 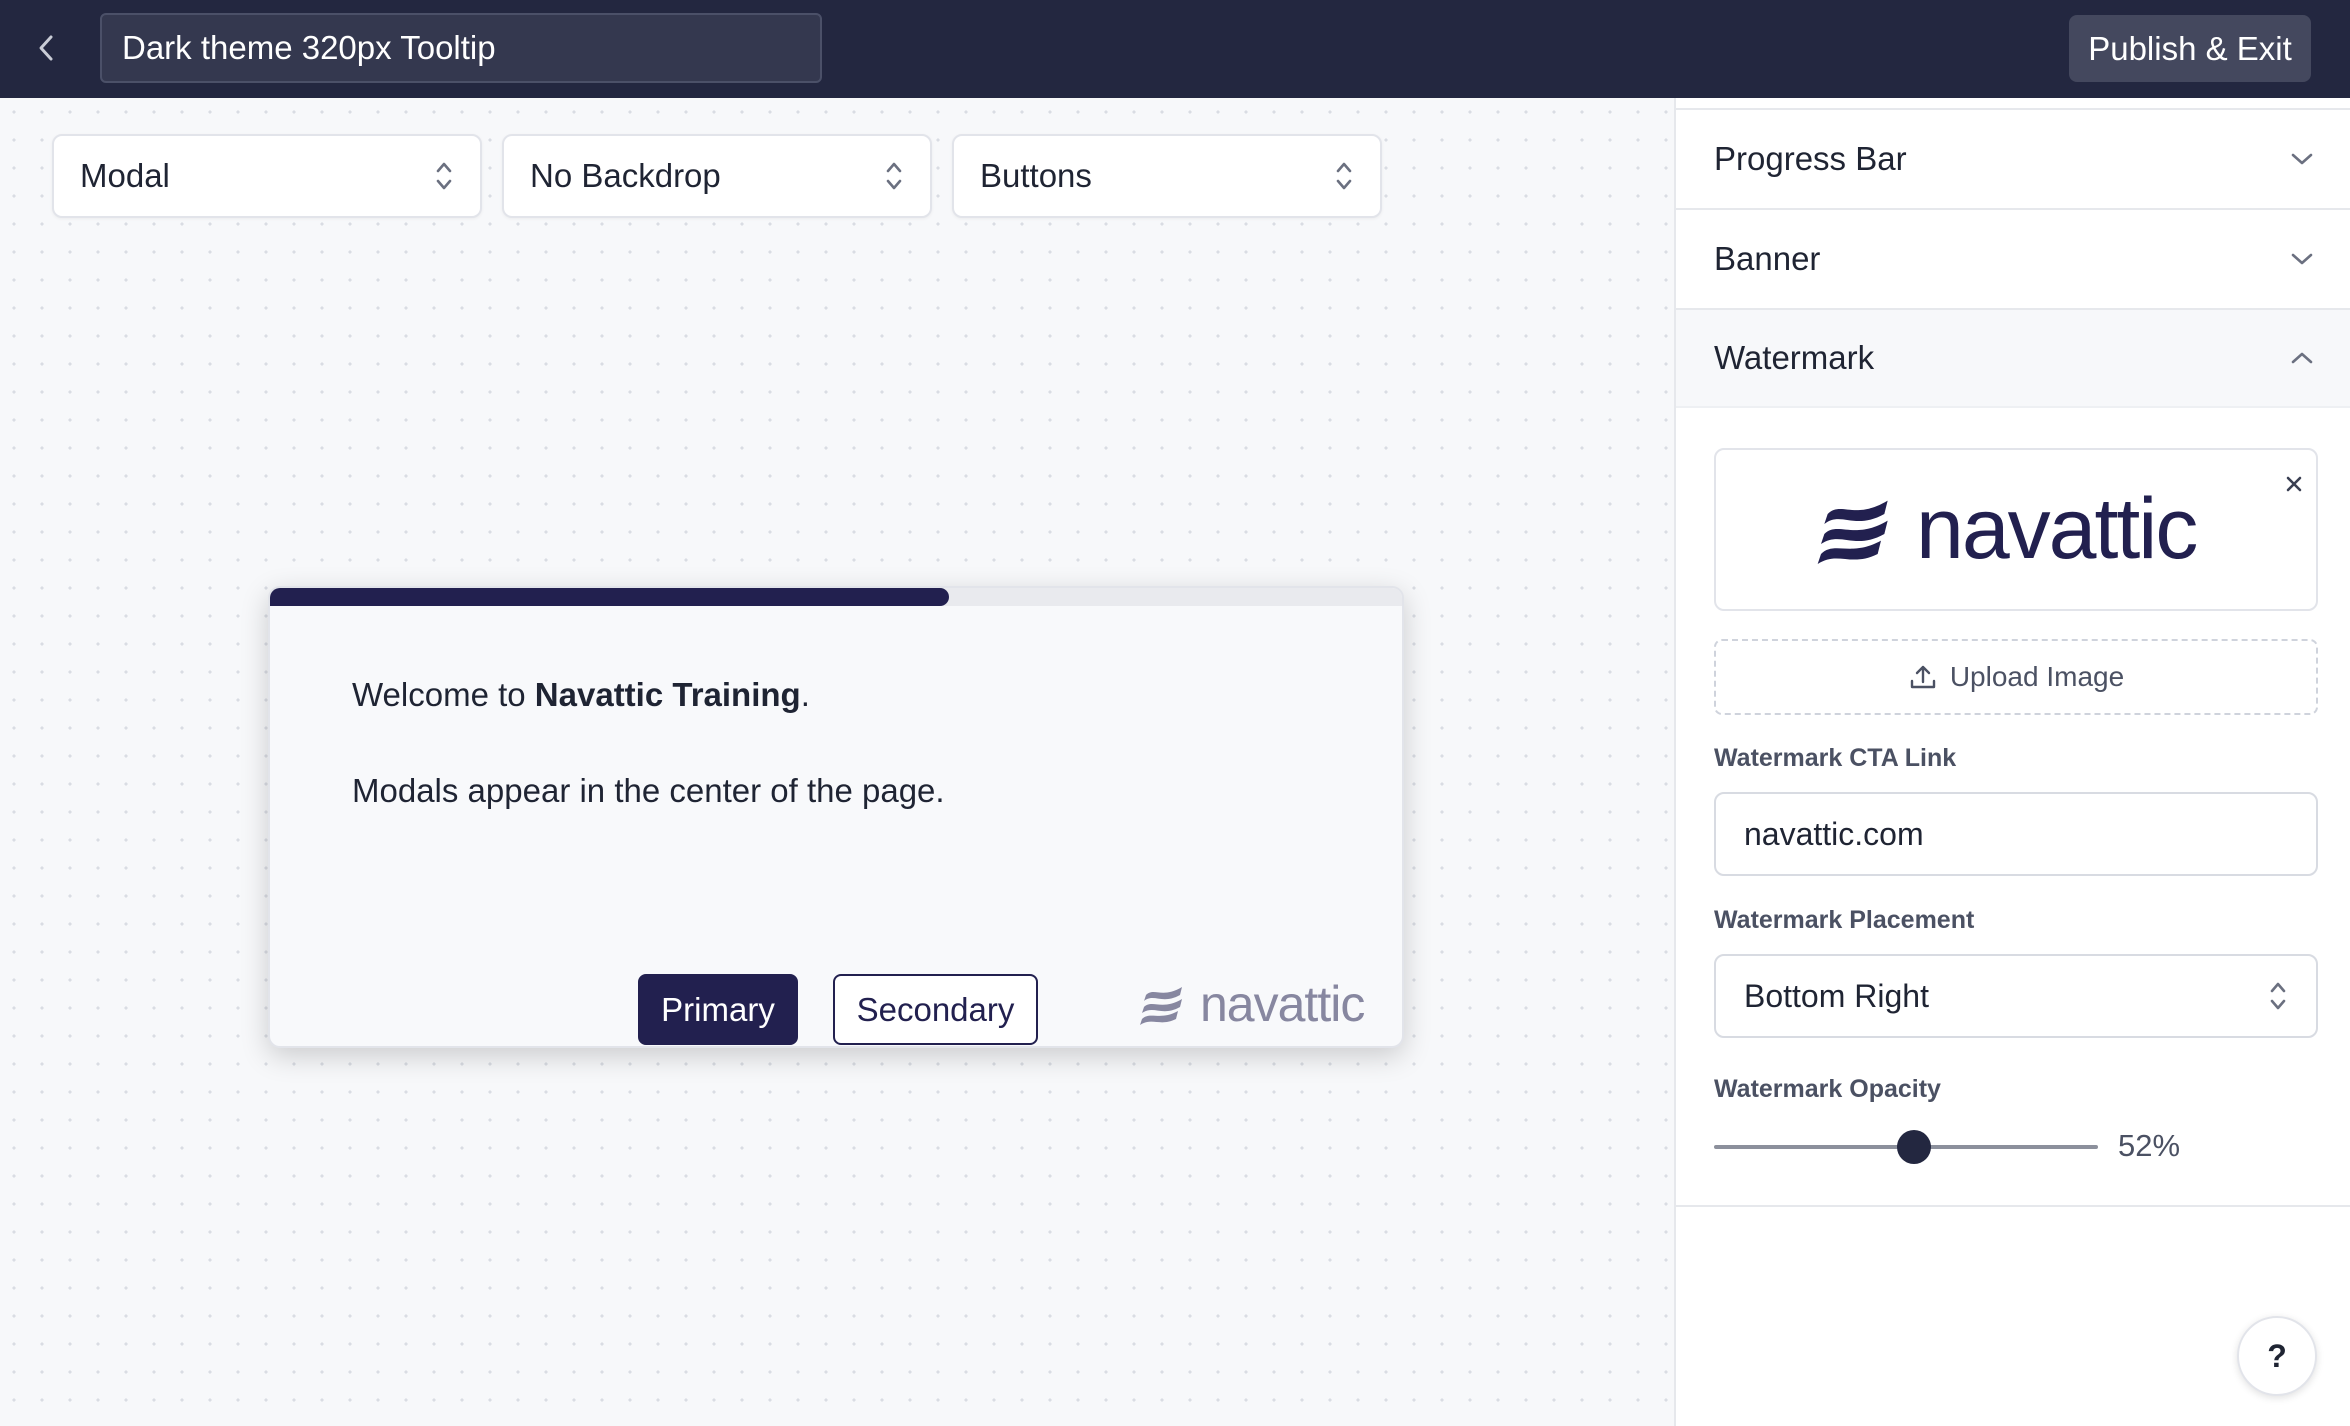 What do you see at coordinates (718, 1009) in the screenshot?
I see `modal-primary-button: Primary` at bounding box center [718, 1009].